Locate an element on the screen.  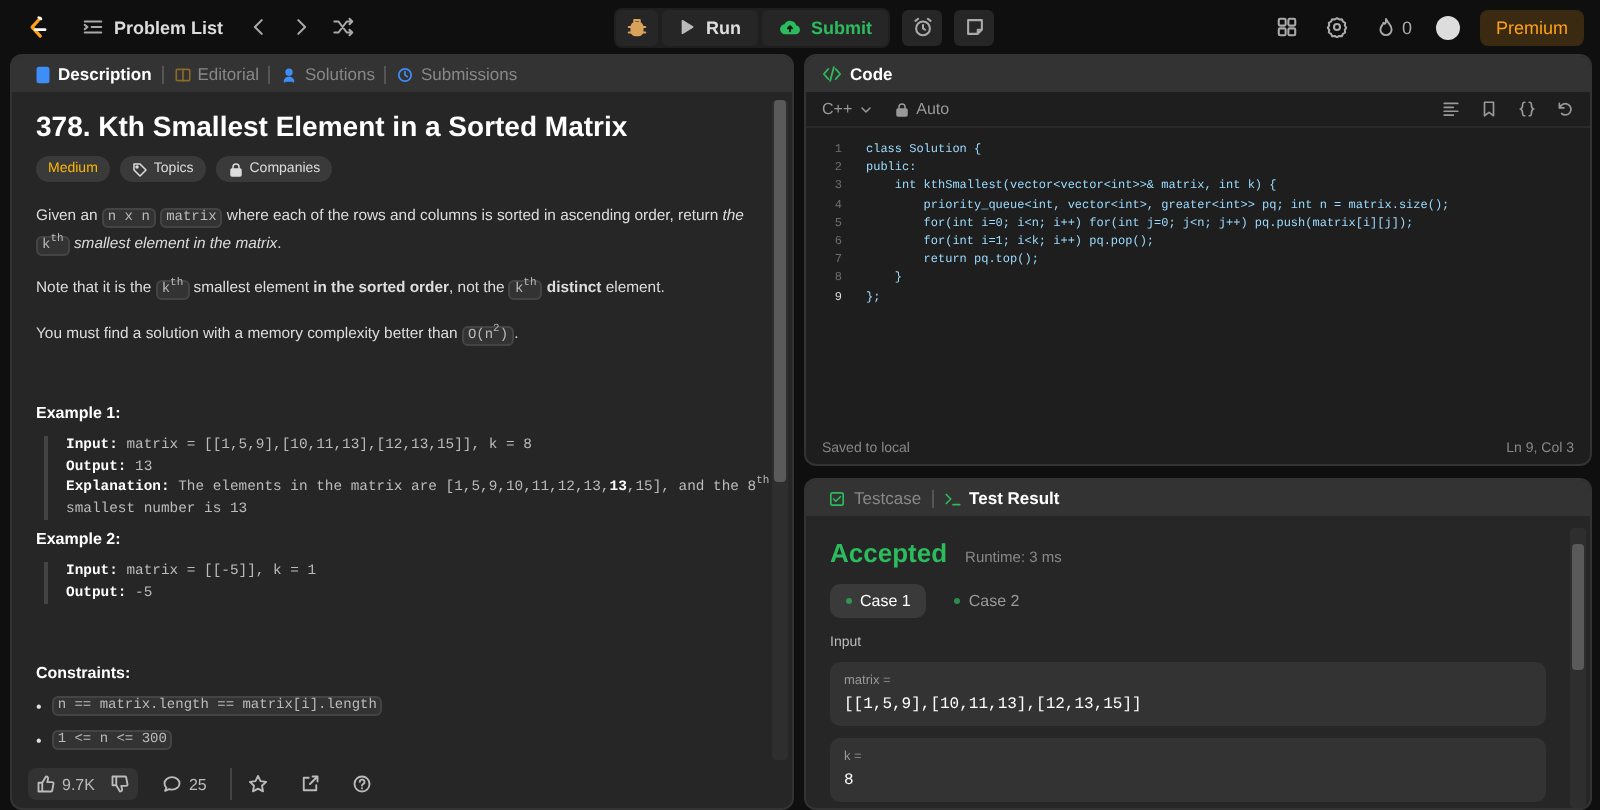
debug-button is located at coordinates (637, 27).